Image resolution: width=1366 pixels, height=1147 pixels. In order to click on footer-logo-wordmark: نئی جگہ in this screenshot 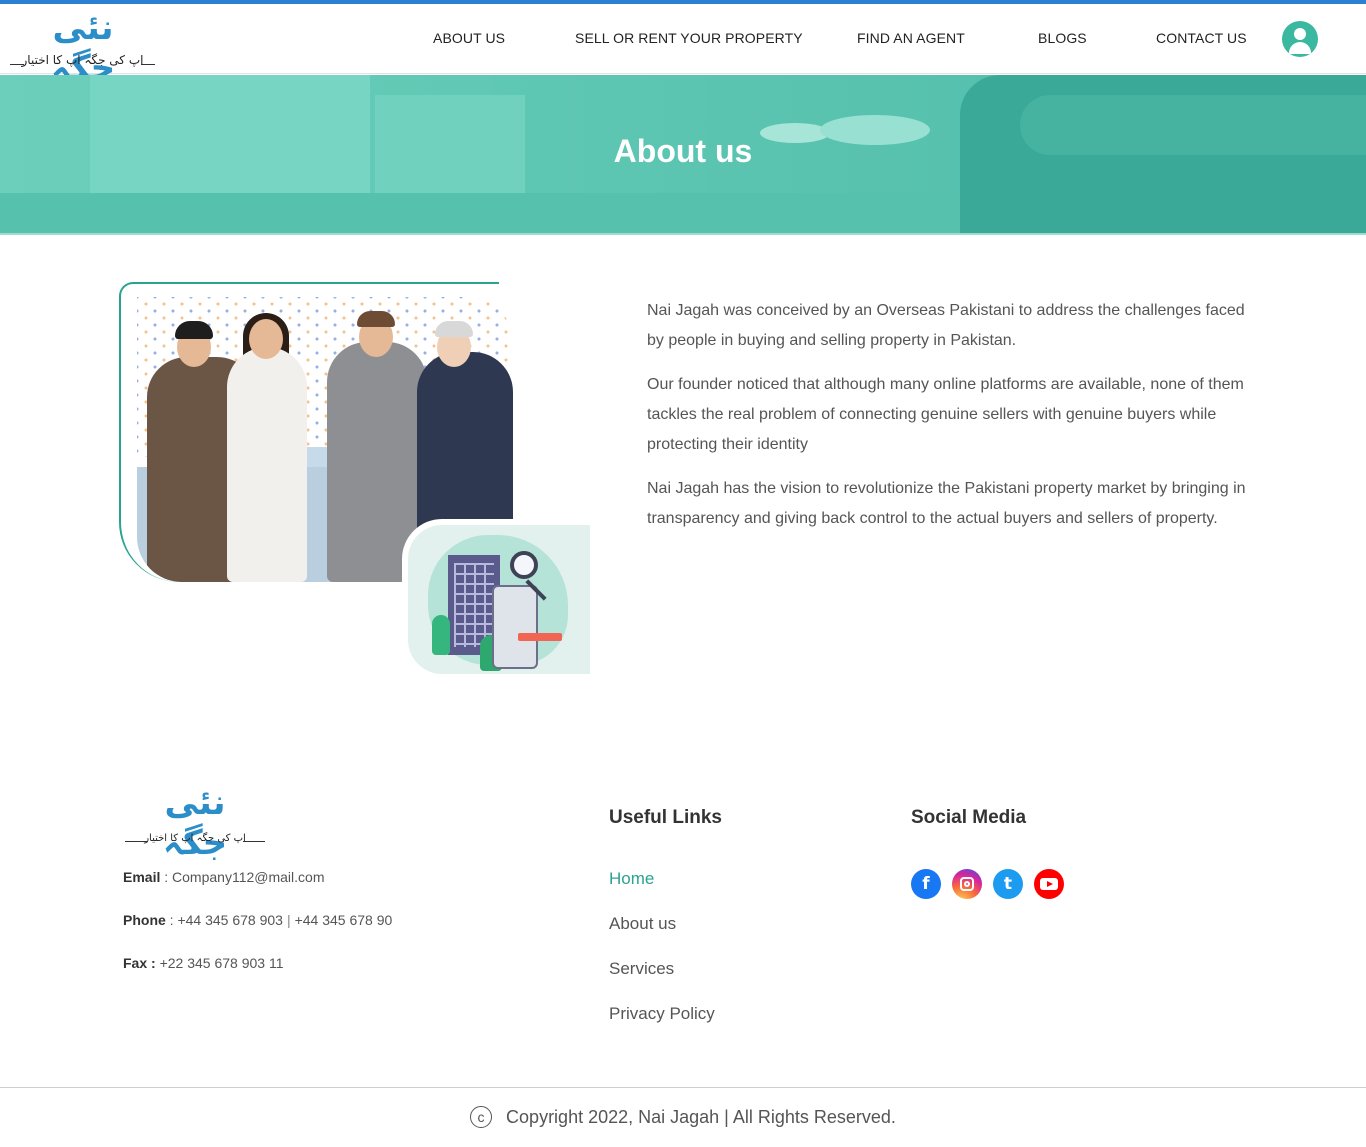, I will do `click(195, 823)`.